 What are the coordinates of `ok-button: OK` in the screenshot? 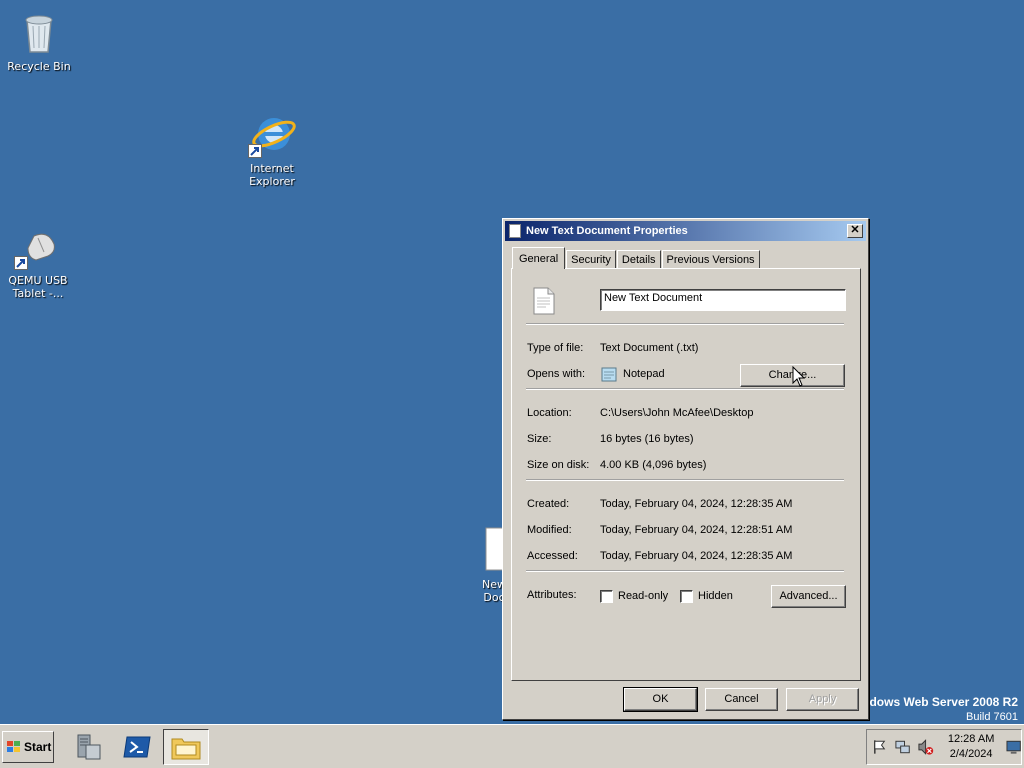 It's located at (660, 699).